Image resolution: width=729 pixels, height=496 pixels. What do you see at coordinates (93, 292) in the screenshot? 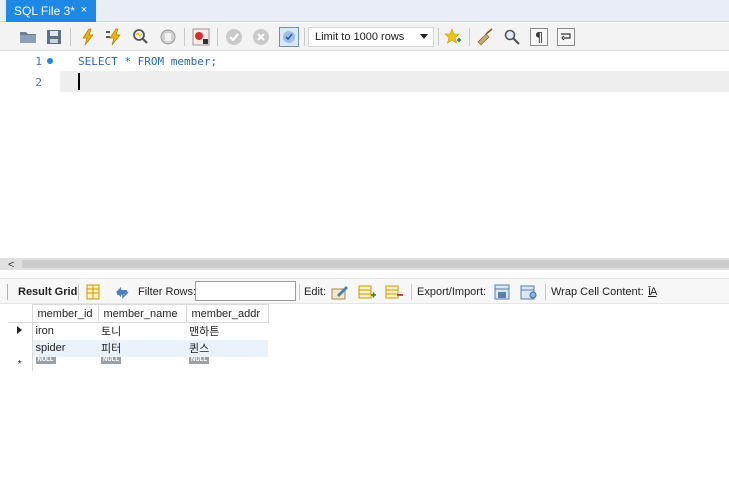
I see `grid-layout-icon` at bounding box center [93, 292].